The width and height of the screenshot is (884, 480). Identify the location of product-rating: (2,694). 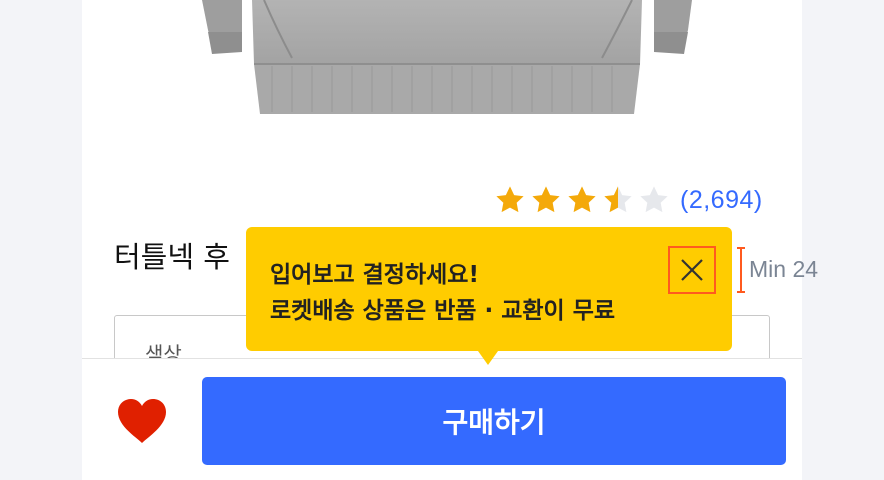
(628, 200).